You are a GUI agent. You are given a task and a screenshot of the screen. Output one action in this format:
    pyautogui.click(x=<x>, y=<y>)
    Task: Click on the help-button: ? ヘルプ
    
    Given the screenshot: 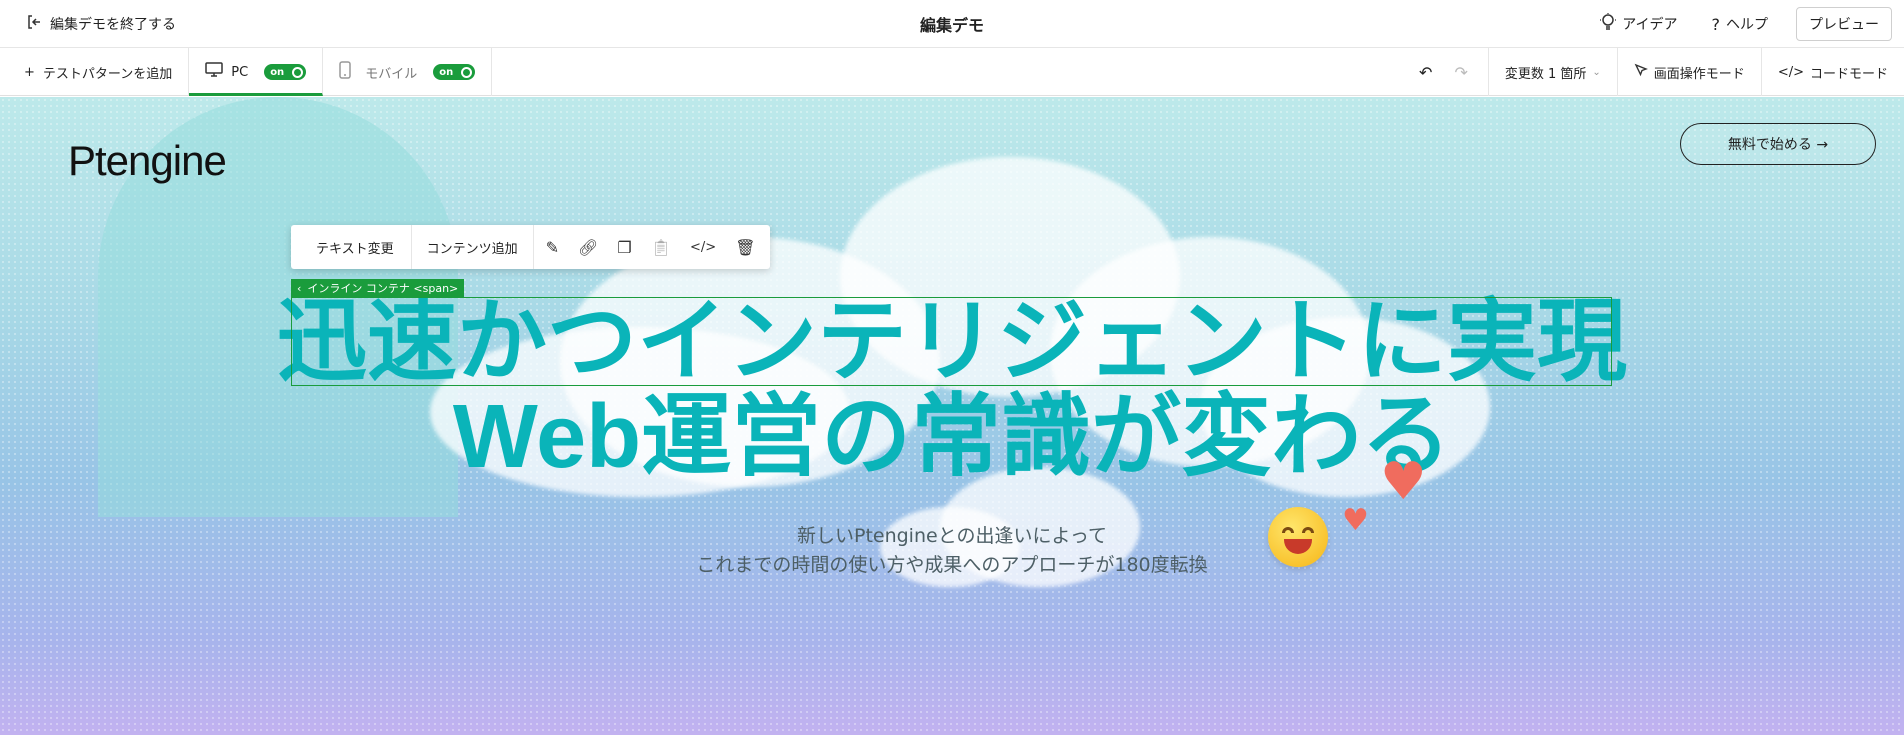 What is the action you would take?
    pyautogui.click(x=1740, y=24)
    